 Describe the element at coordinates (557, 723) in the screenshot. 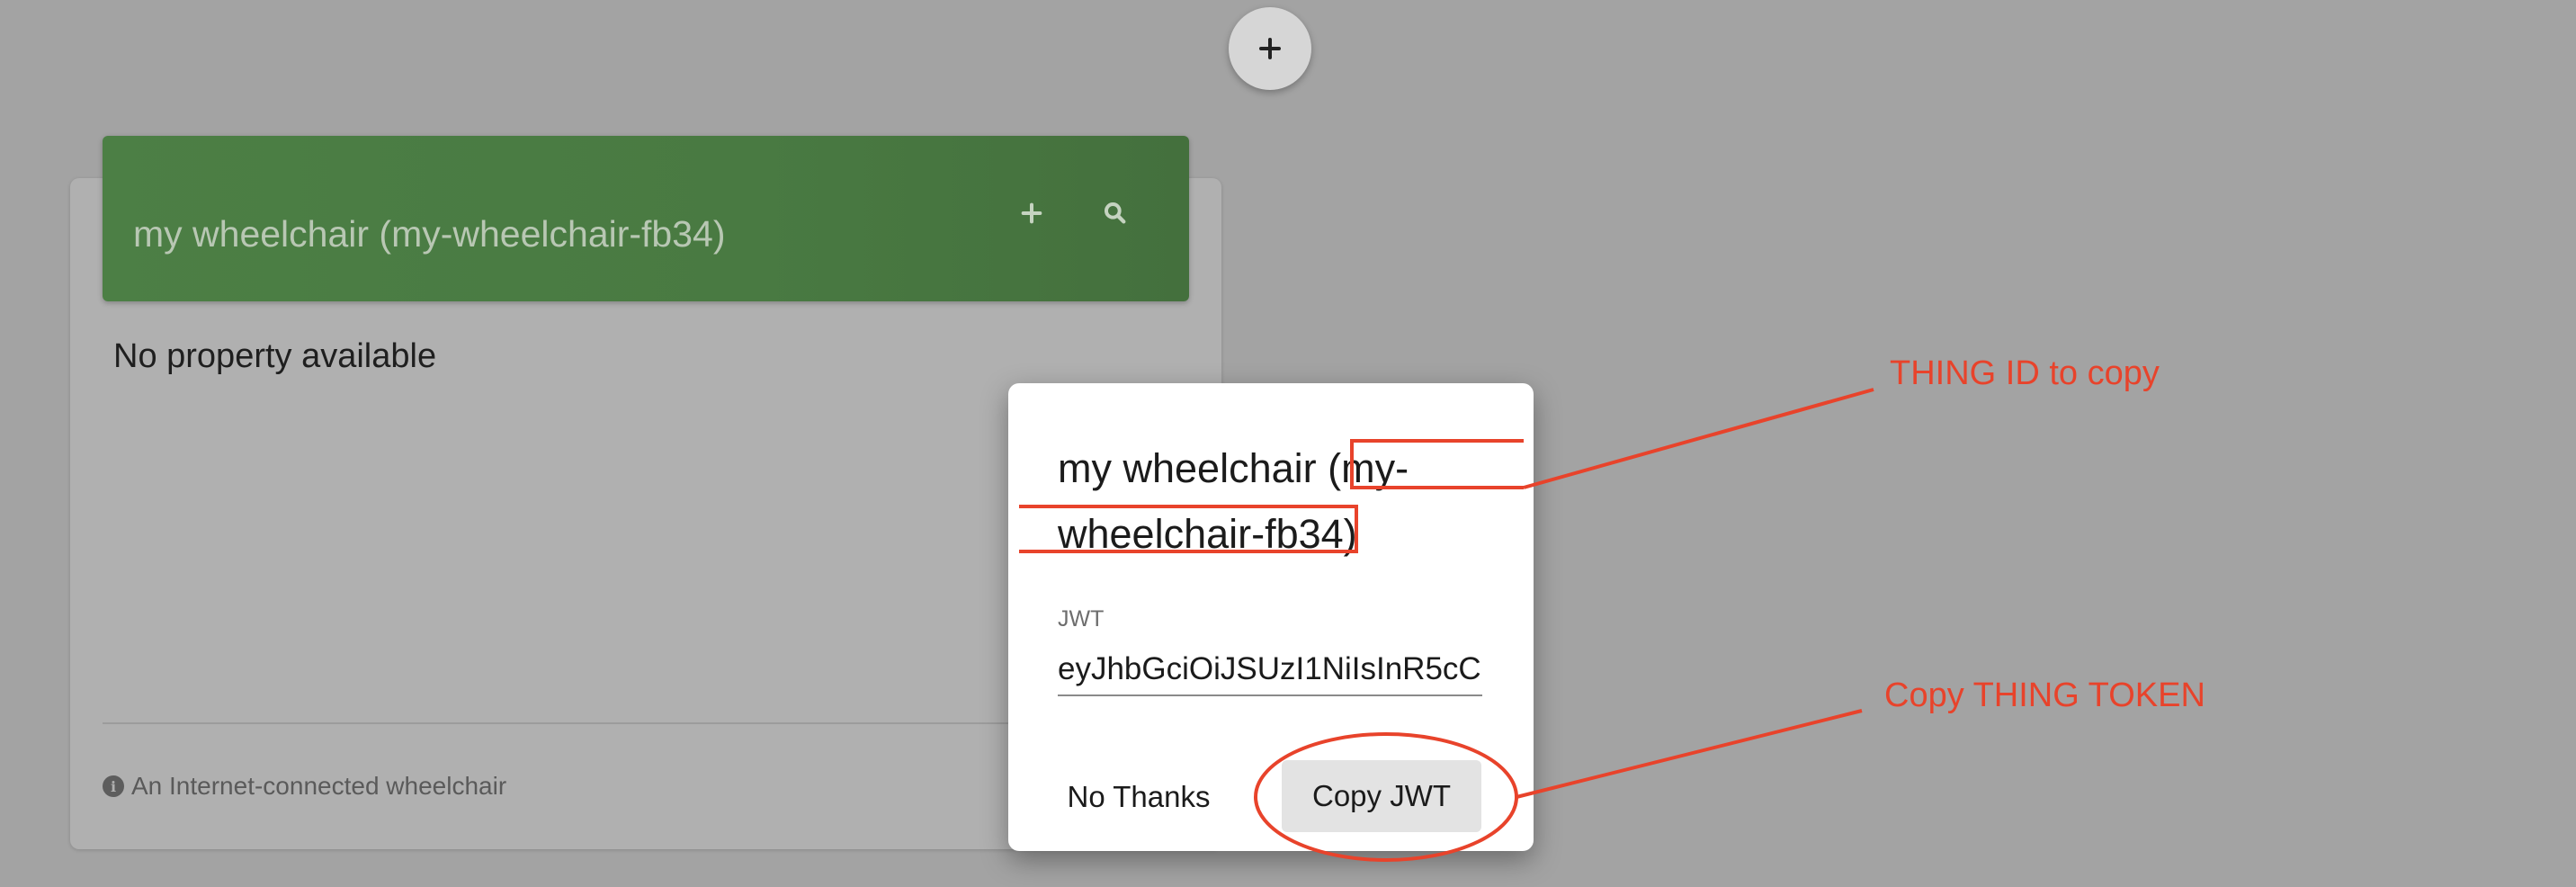

I see `card-divider` at that location.